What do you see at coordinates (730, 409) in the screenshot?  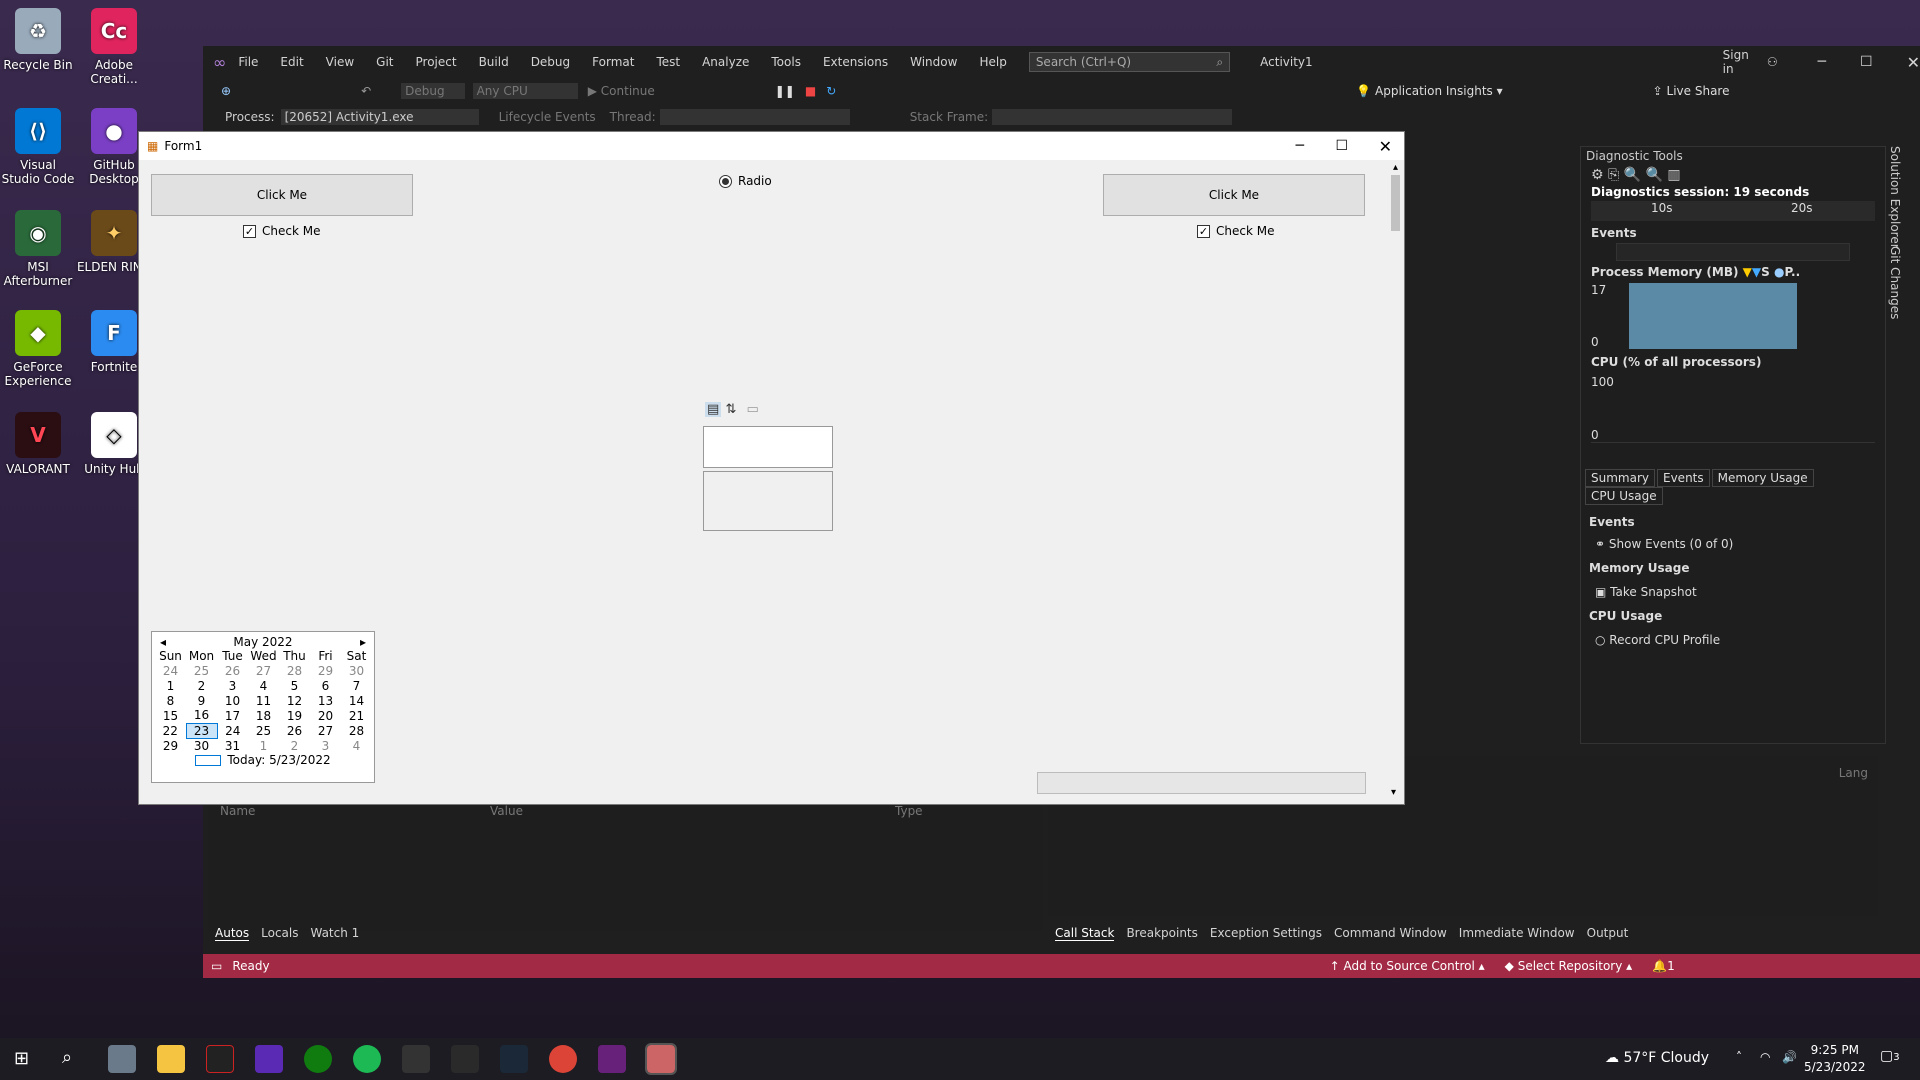 I see `sort-az-icon: ⇅` at bounding box center [730, 409].